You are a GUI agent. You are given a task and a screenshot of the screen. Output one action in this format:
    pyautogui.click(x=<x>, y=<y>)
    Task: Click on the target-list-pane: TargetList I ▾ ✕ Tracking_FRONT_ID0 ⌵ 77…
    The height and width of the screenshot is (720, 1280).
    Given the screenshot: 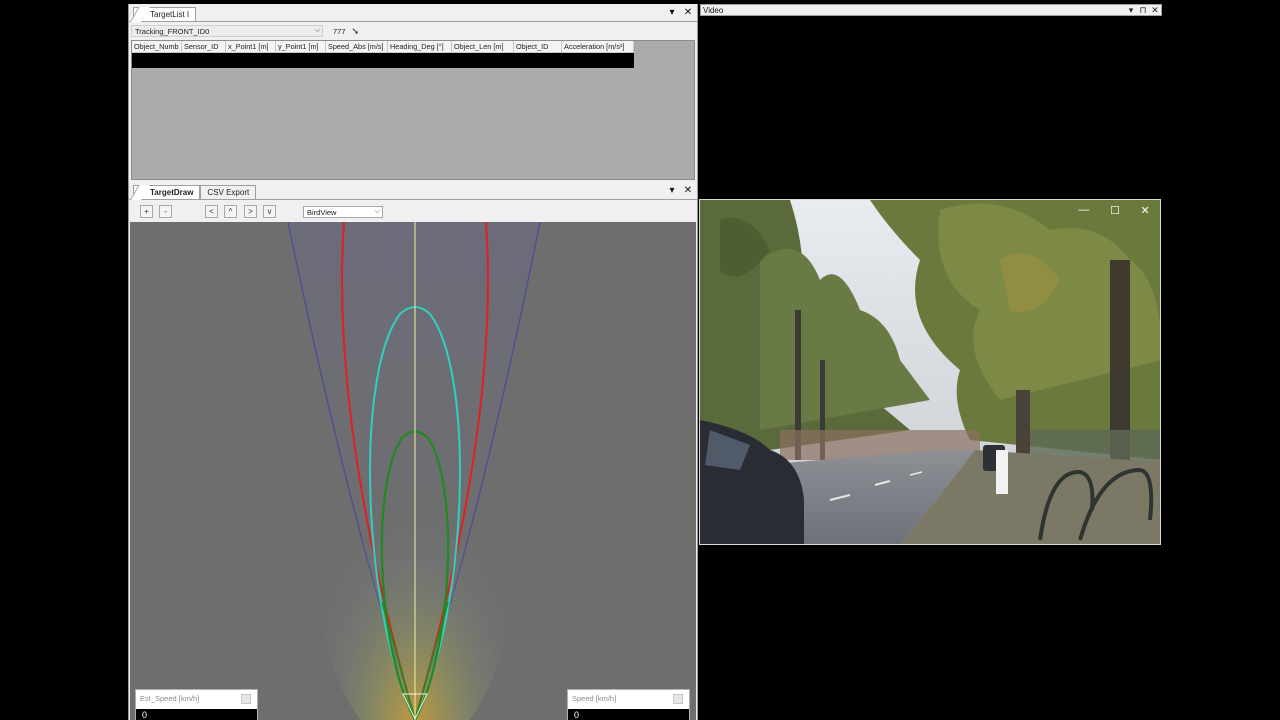 What is the action you would take?
    pyautogui.click(x=413, y=93)
    